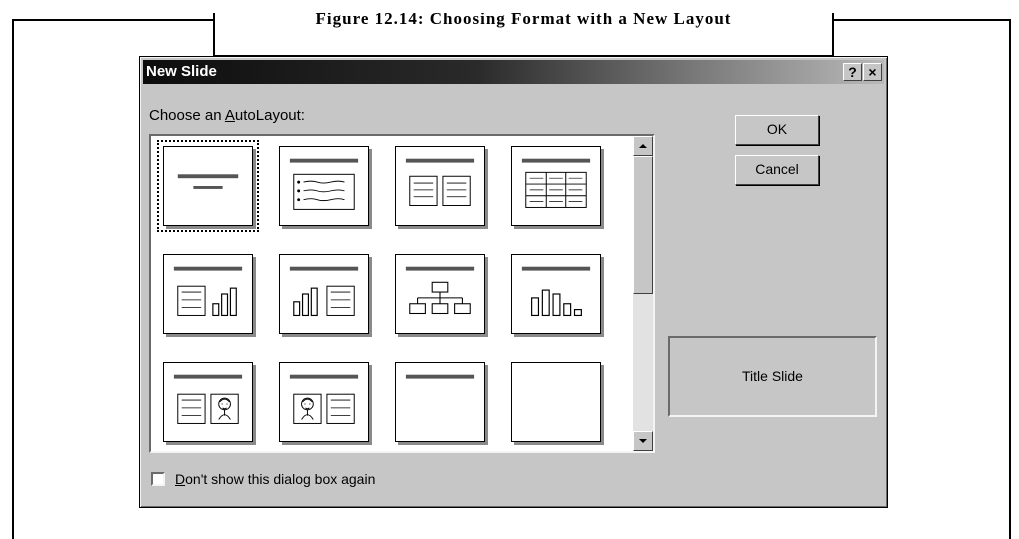 The width and height of the screenshot is (1019, 539). What do you see at coordinates (643, 225) in the screenshot?
I see `scroll-thumb` at bounding box center [643, 225].